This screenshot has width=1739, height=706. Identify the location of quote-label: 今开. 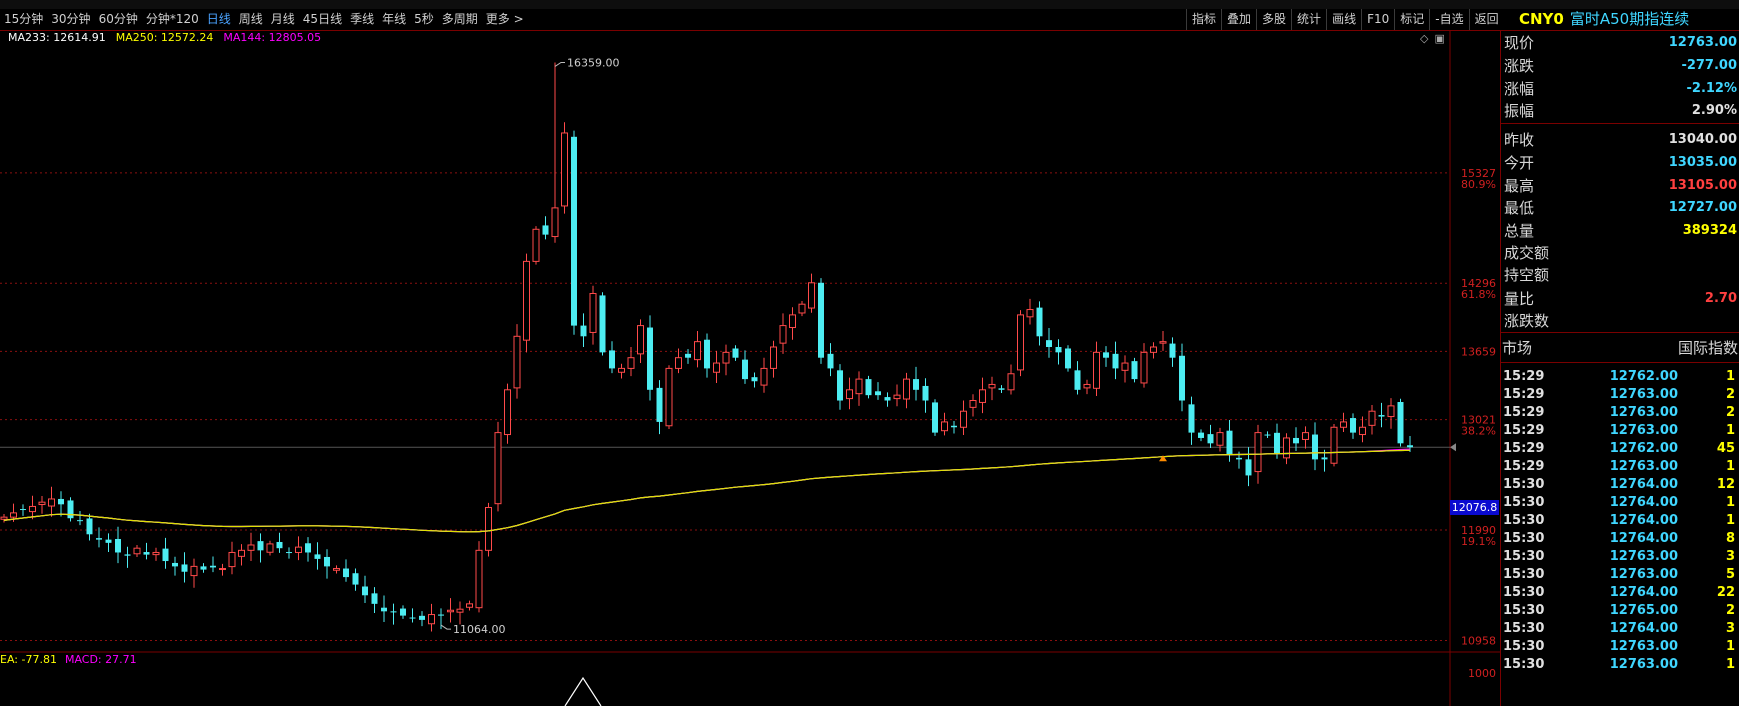
(1519, 163).